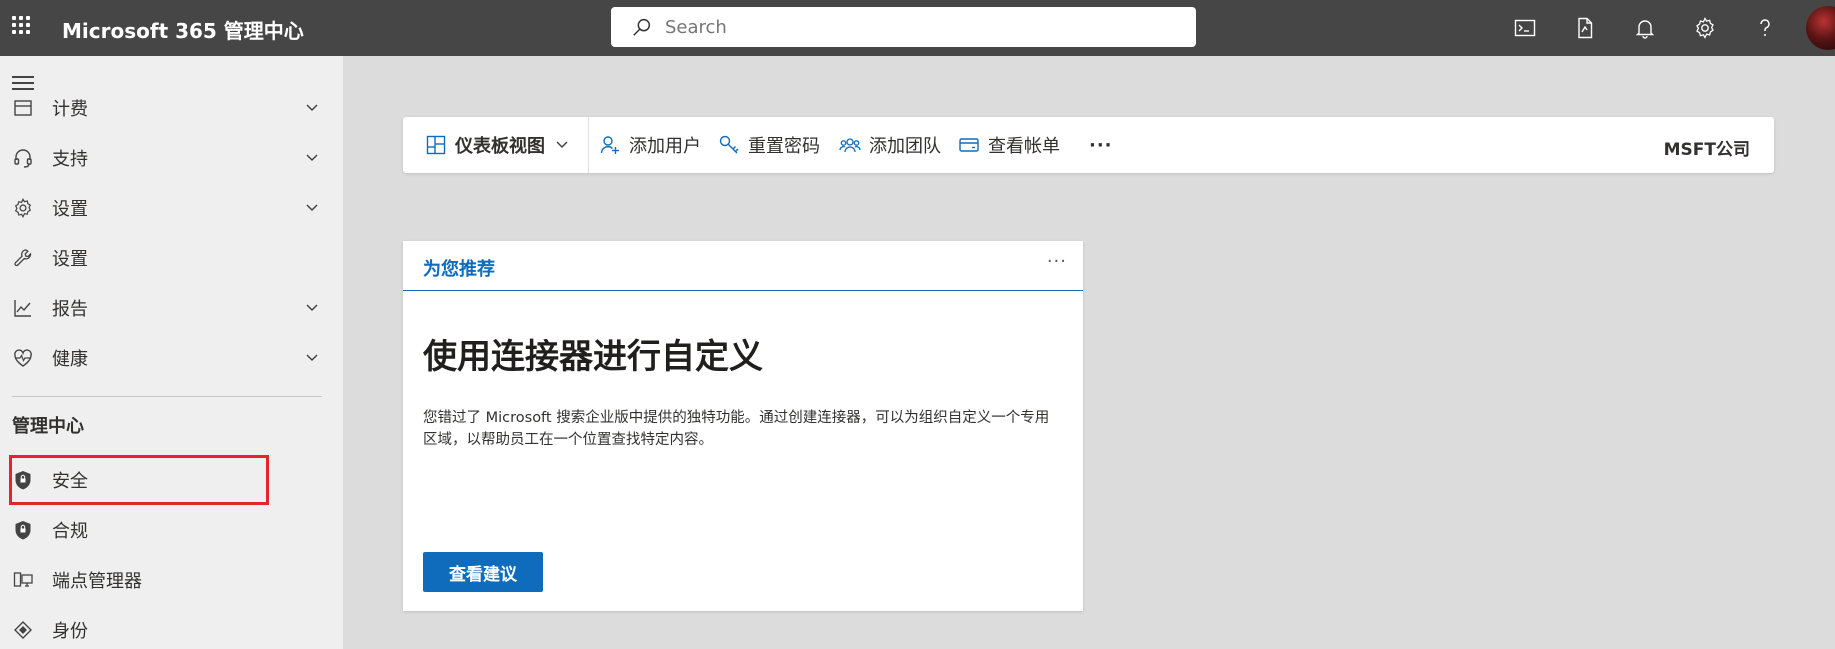 The height and width of the screenshot is (649, 1835). Describe the element at coordinates (642, 27) in the screenshot. I see `search-icon` at that location.